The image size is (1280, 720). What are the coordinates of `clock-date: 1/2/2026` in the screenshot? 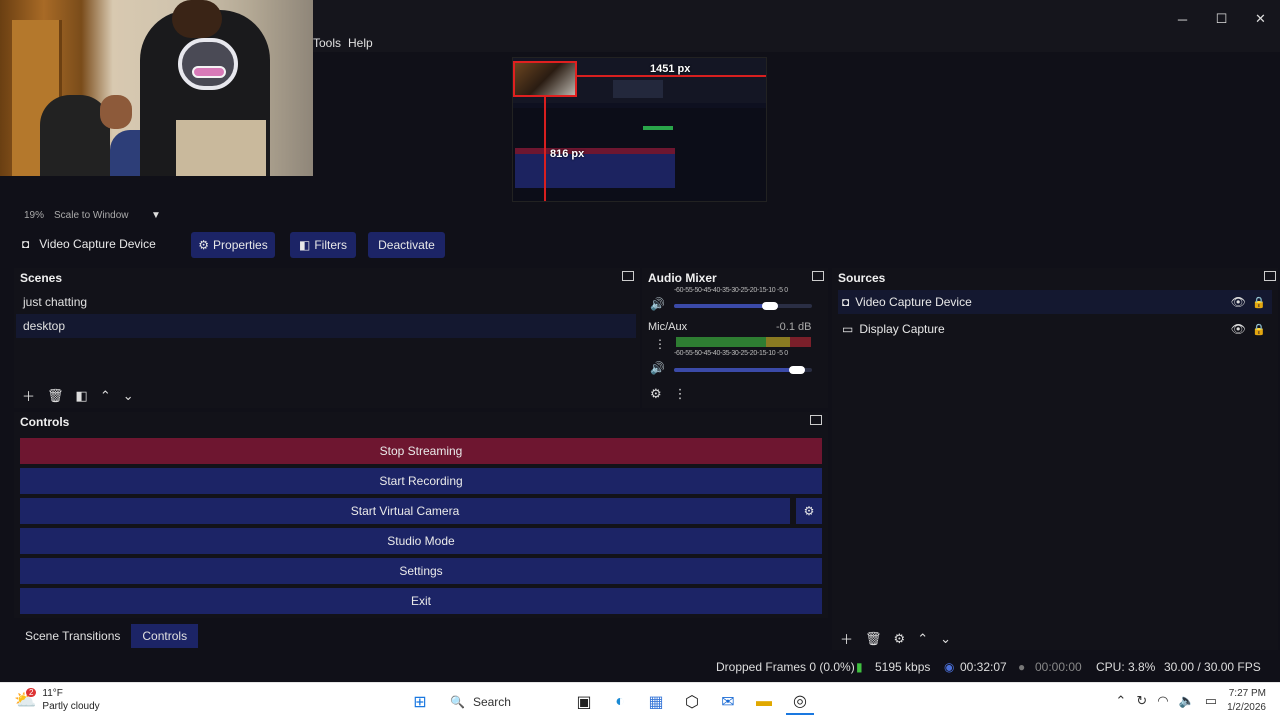 It's located at (1246, 707).